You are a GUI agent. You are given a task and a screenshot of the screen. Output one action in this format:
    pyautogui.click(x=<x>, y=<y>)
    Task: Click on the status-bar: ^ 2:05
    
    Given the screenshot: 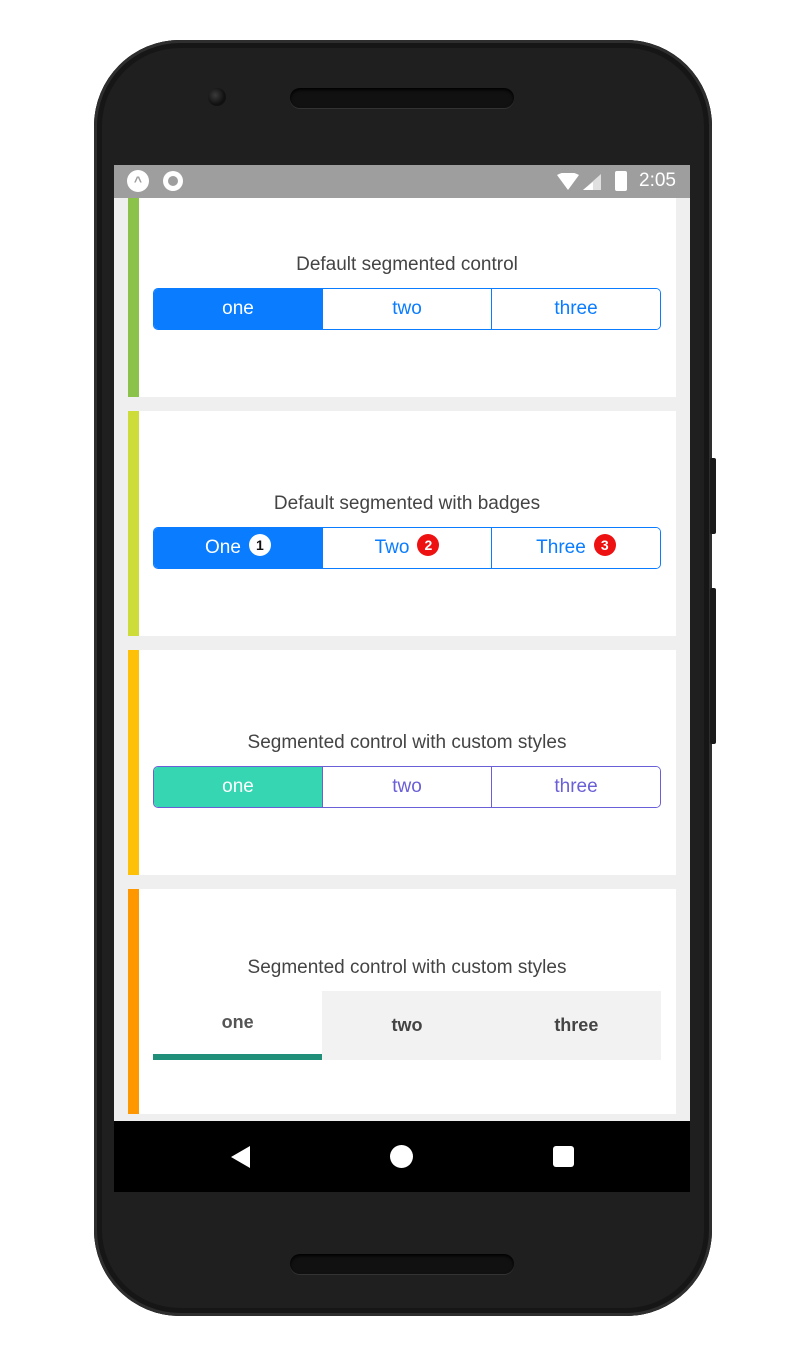 What is the action you would take?
    pyautogui.click(x=402, y=181)
    